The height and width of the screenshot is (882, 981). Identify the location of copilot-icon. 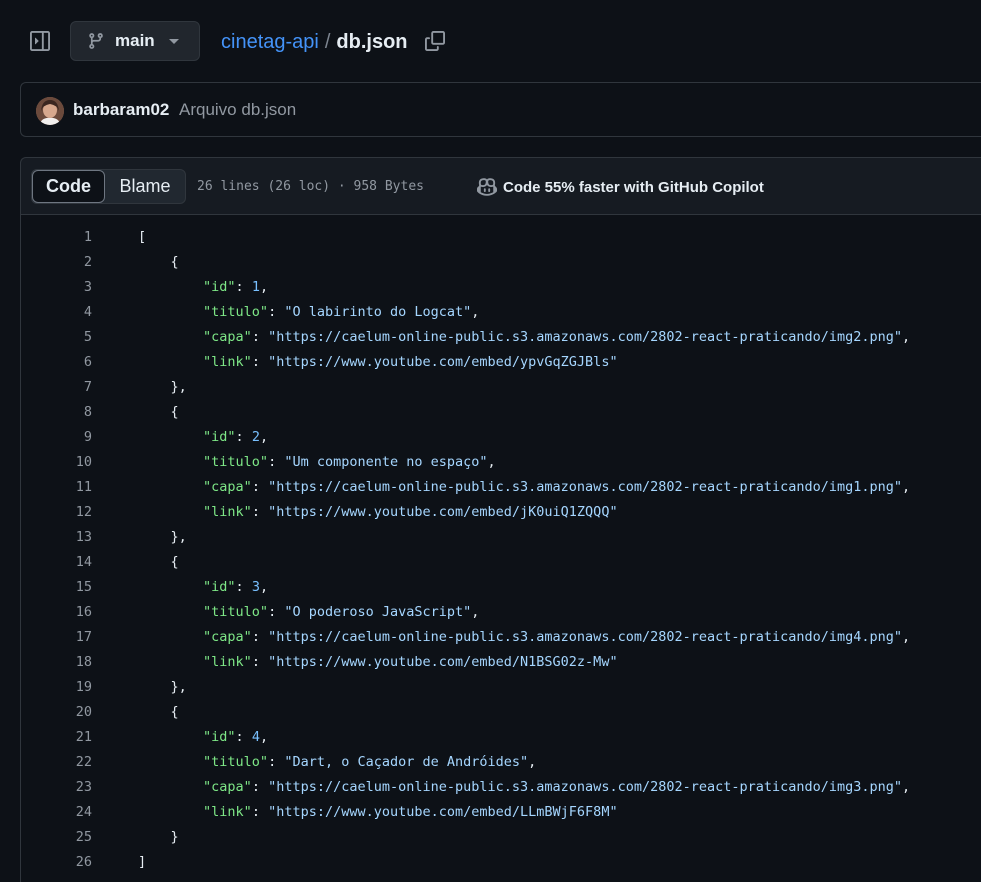
(487, 187).